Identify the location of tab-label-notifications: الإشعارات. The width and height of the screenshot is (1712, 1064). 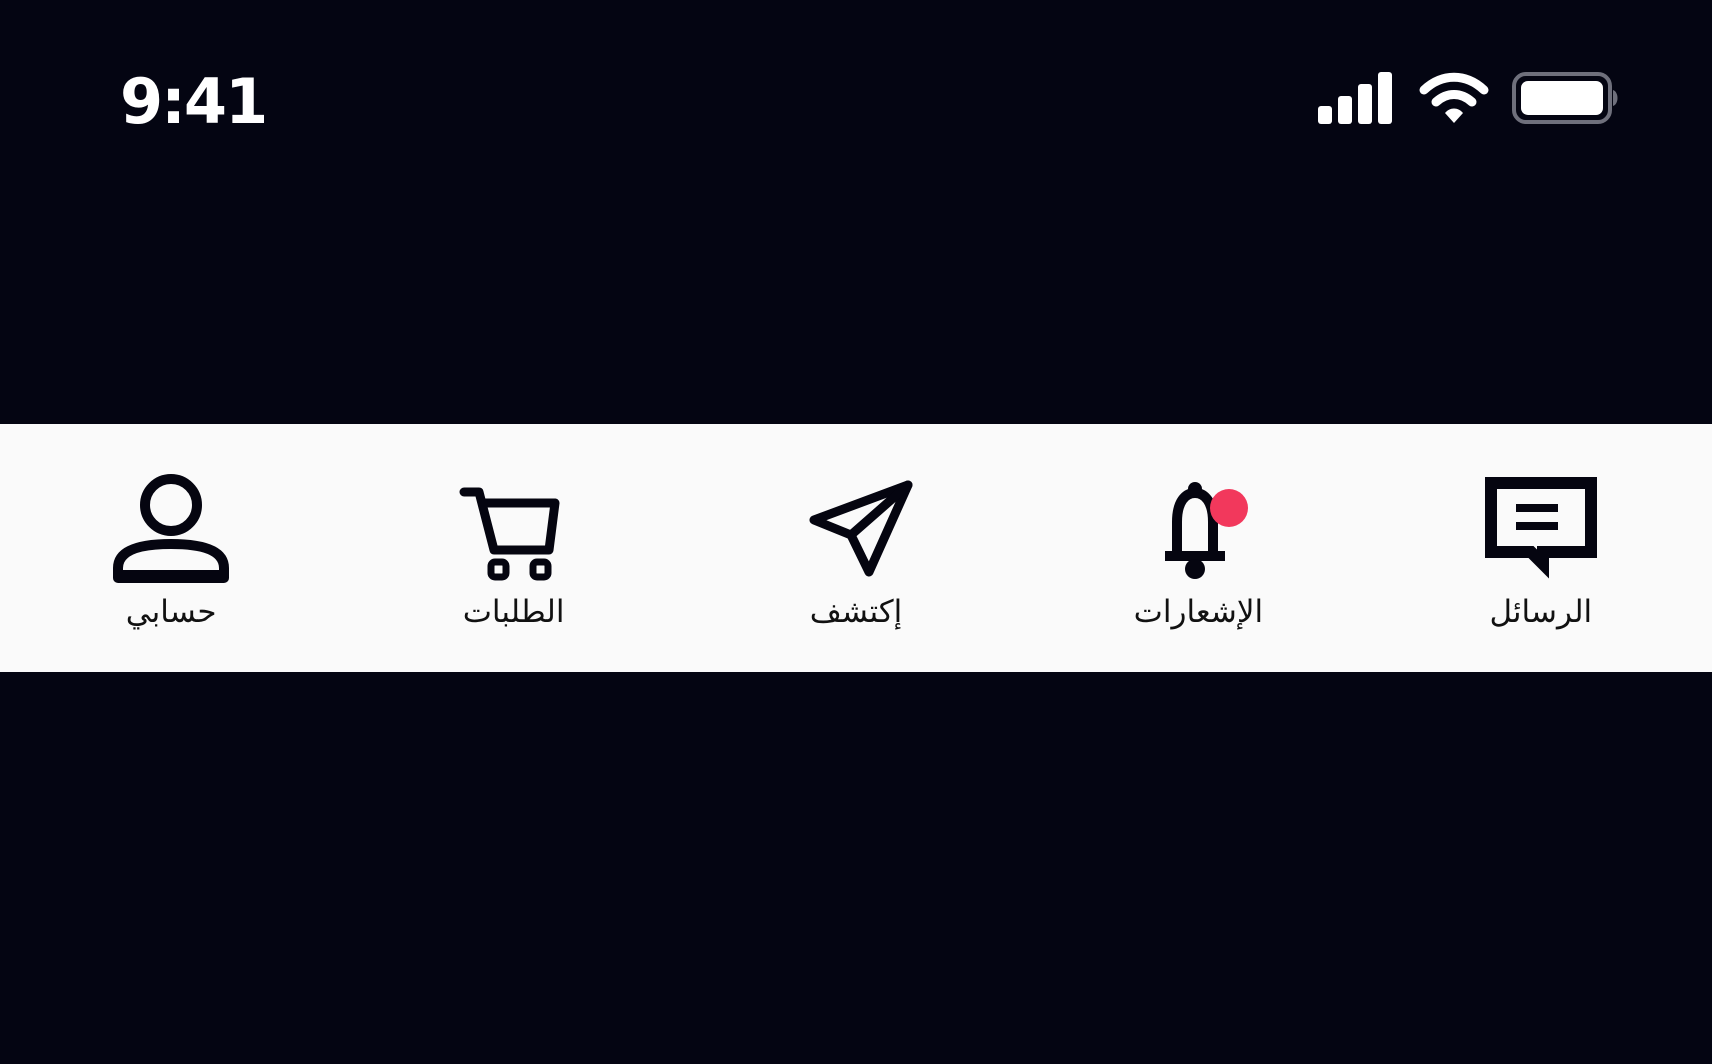
(1198, 612).